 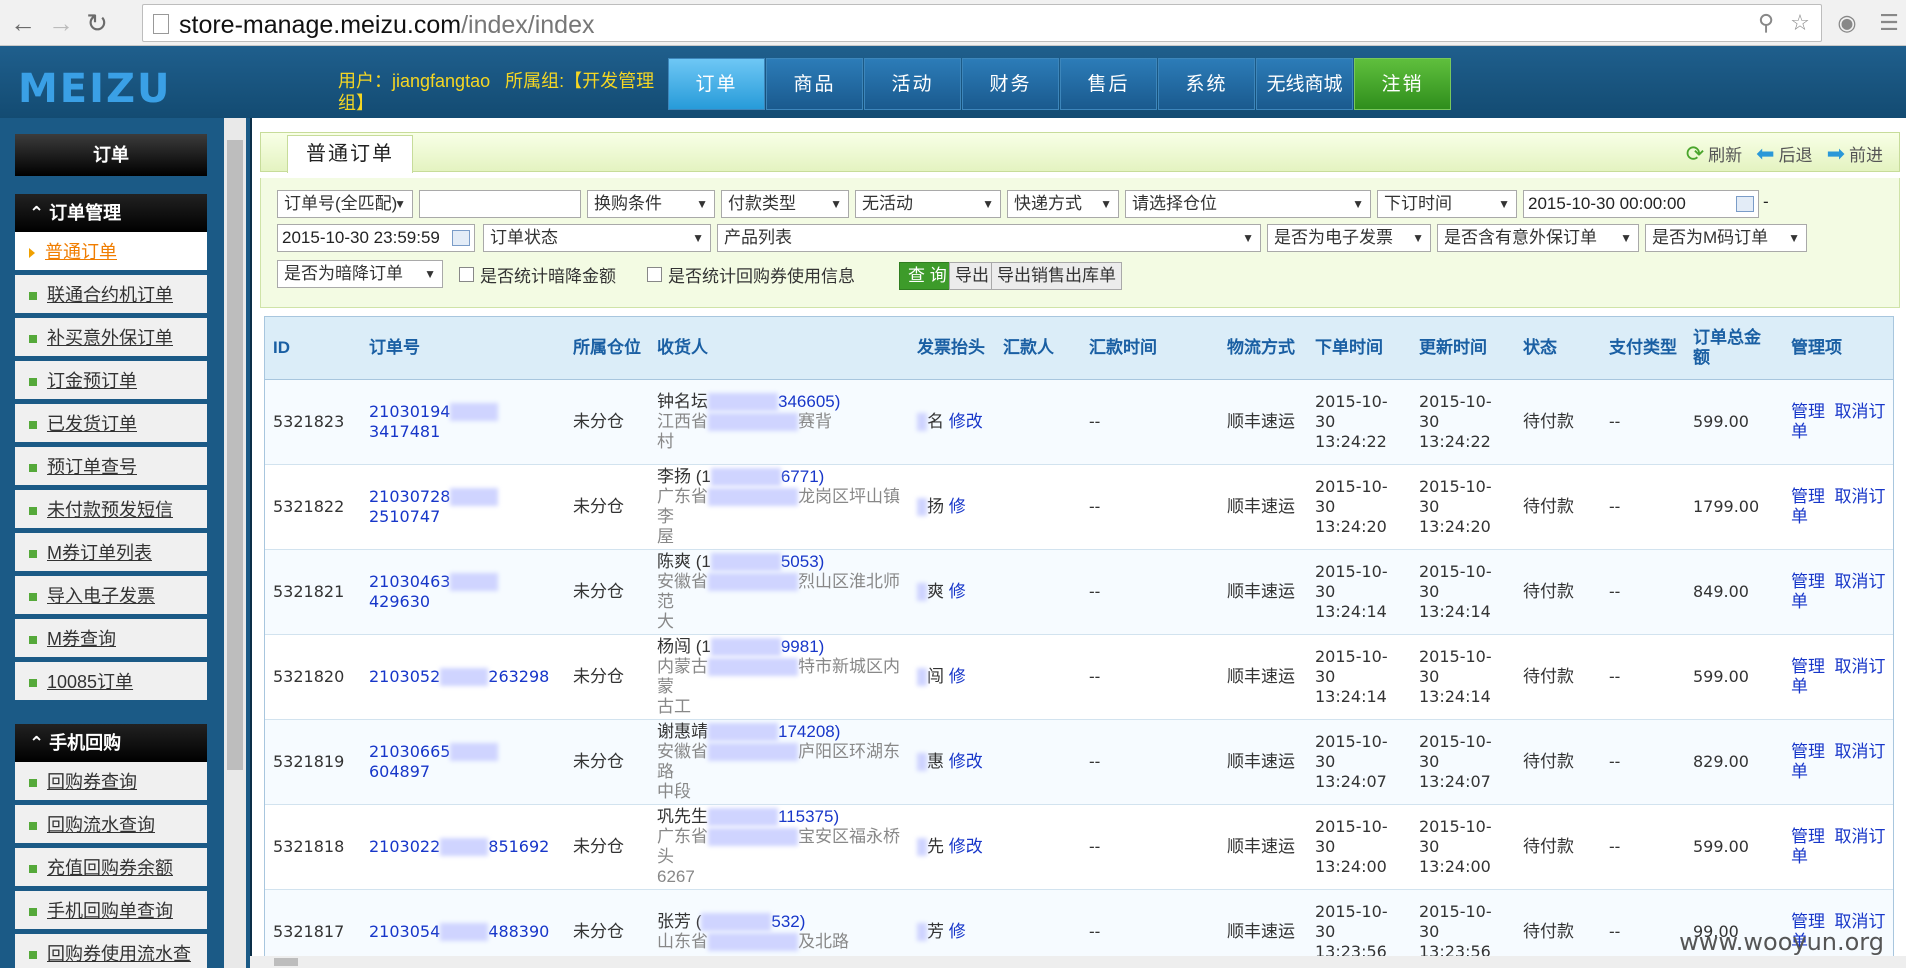 I want to click on receiver-phone: 5053), so click(x=802, y=561).